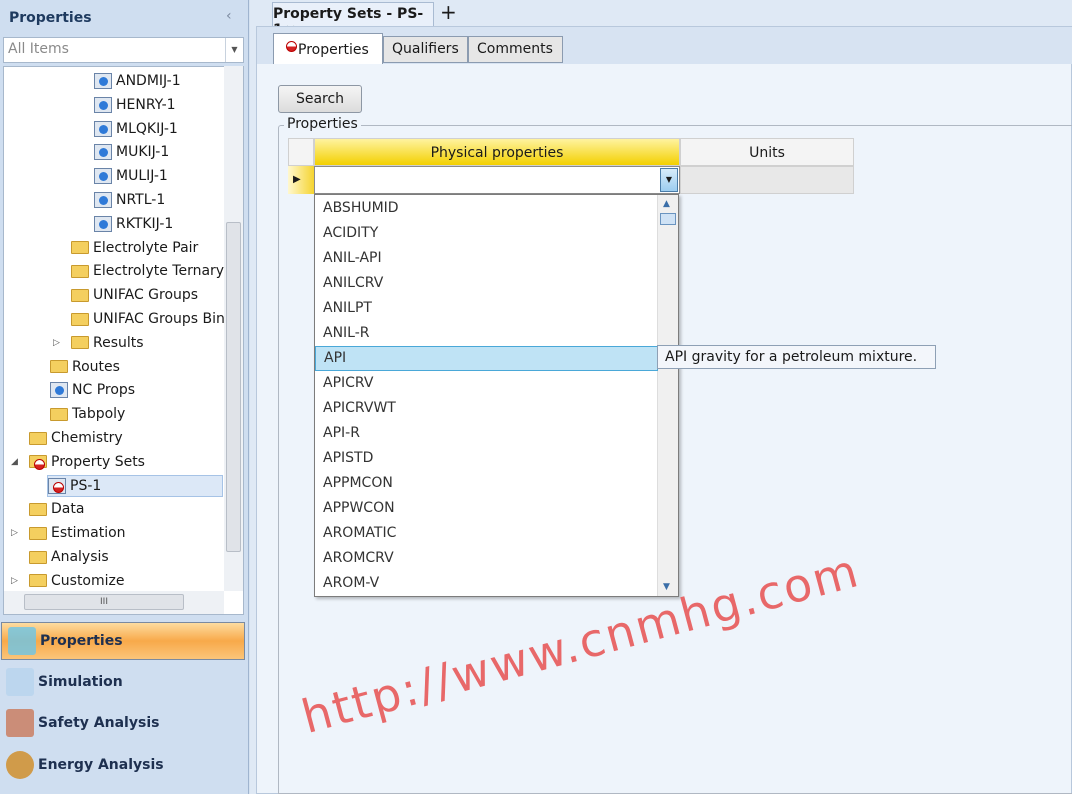 Image resolution: width=1072 pixels, height=794 pixels. Describe the element at coordinates (497, 152) in the screenshot. I see `column-header-physical-properties: Physical properties` at that location.